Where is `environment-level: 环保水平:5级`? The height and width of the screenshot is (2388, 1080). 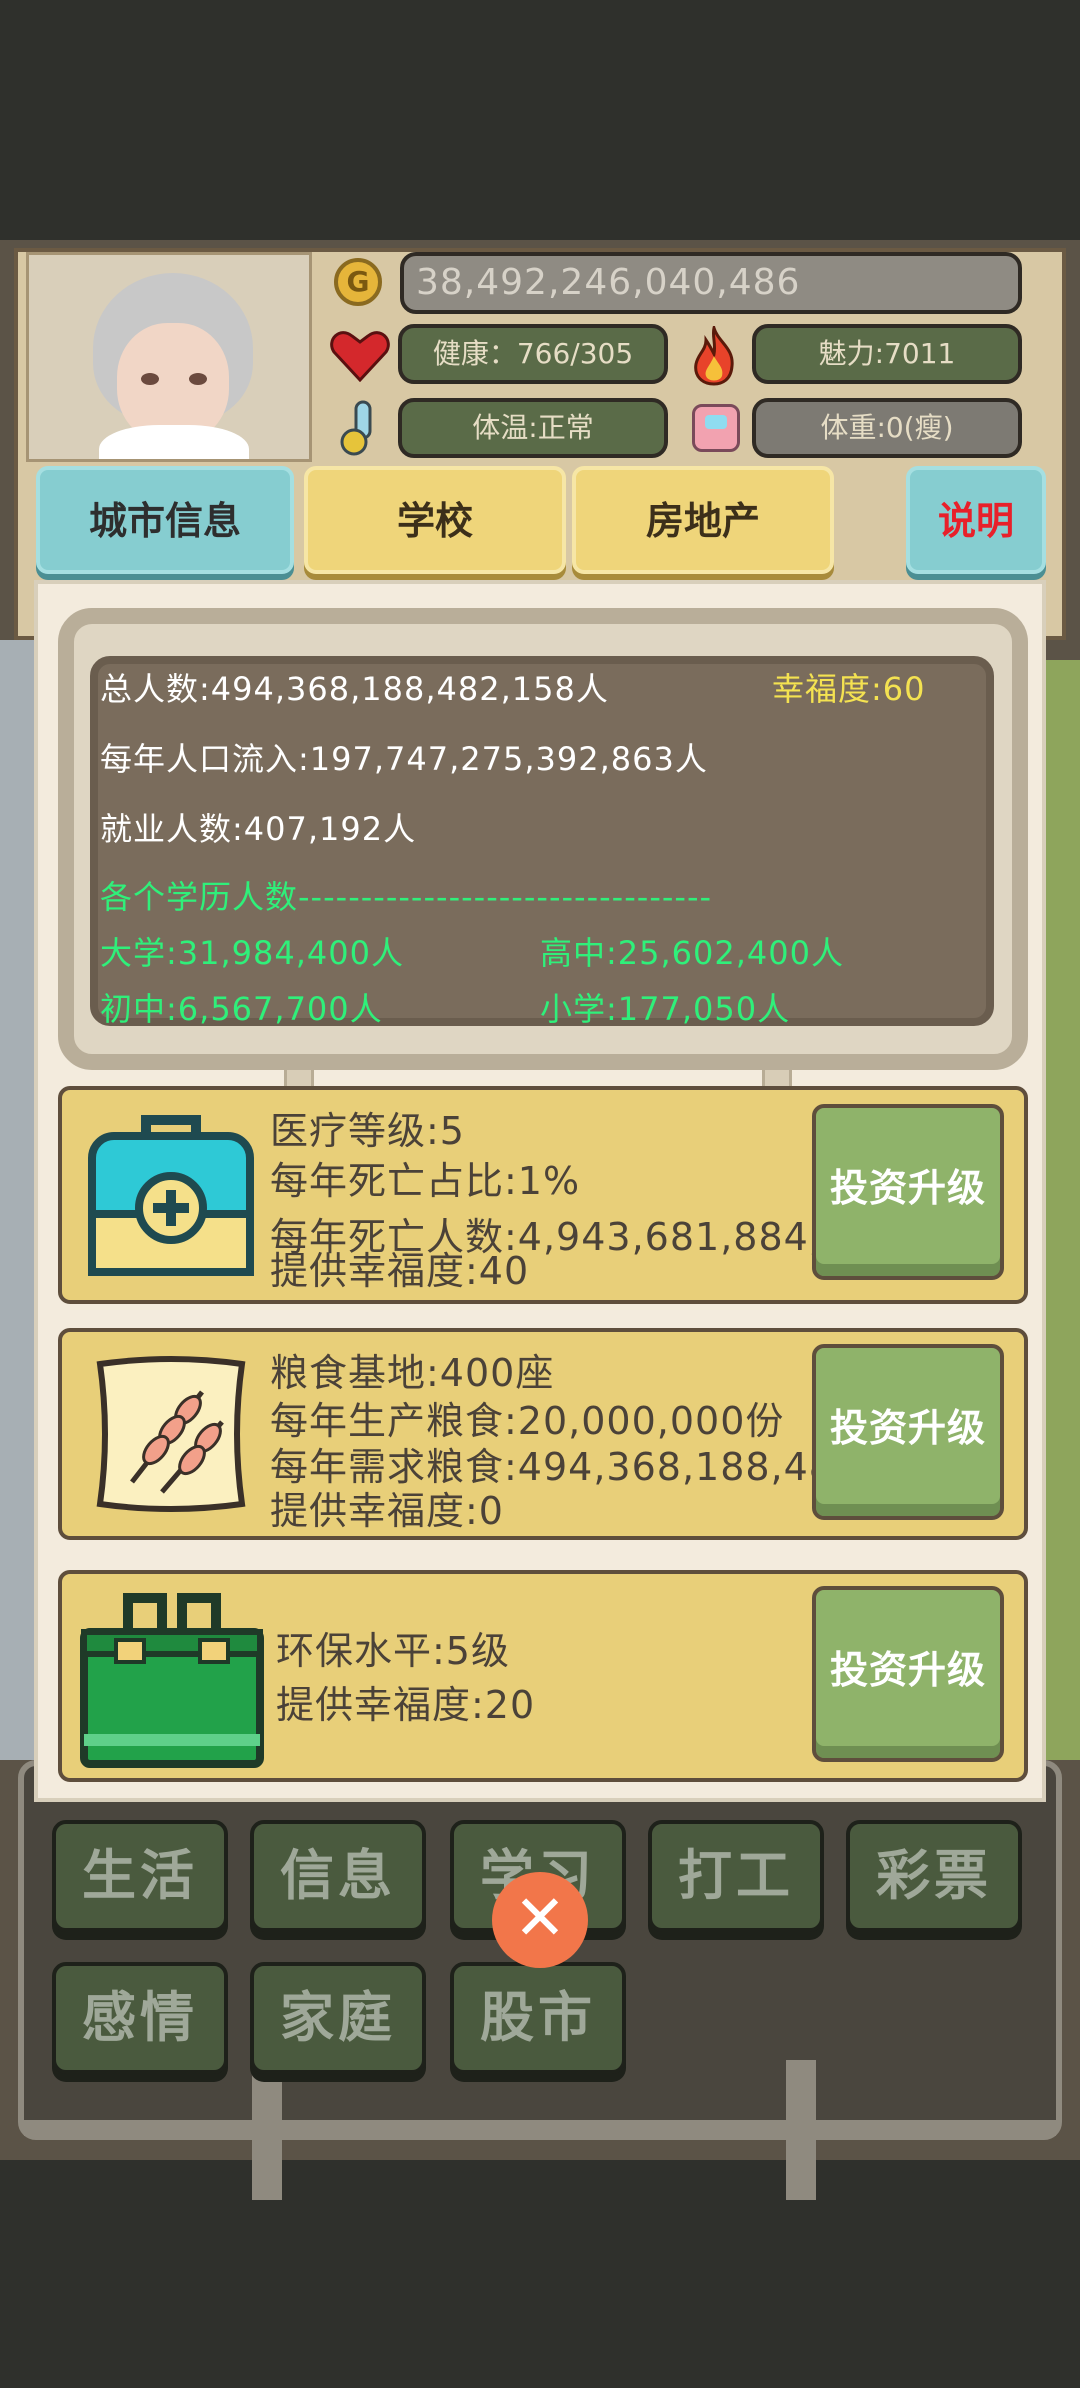
environment-level: 环保水平:5级 is located at coordinates (393, 1651).